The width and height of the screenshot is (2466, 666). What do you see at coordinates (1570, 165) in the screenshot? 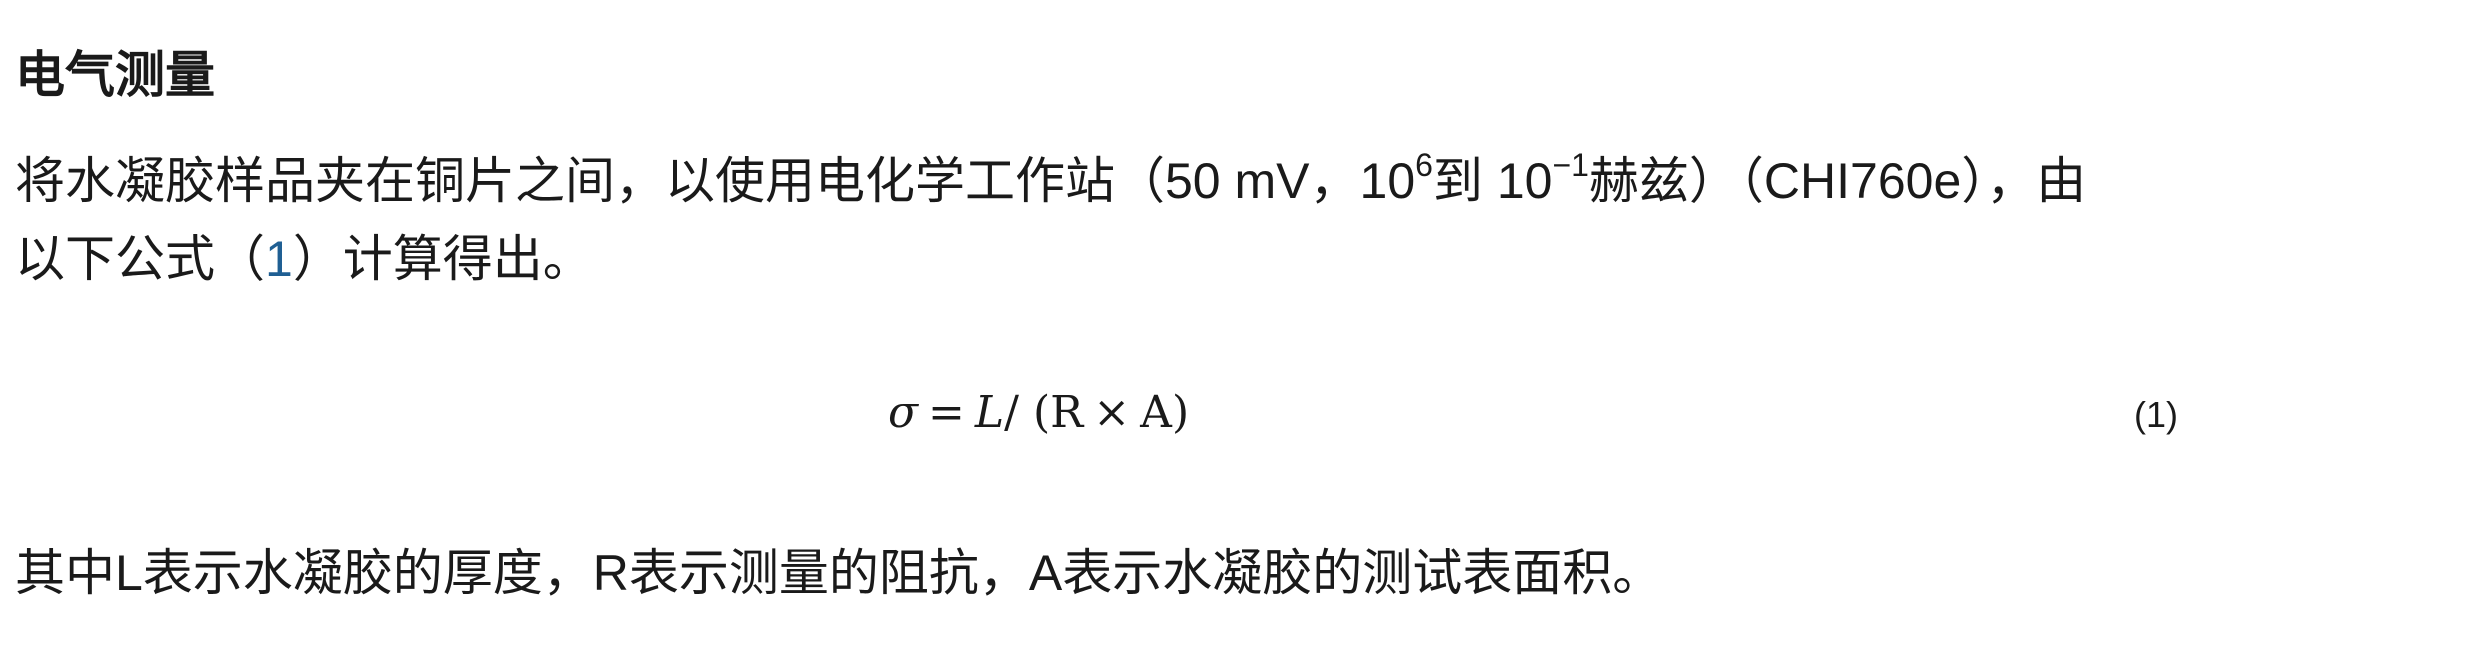
I see `exponent-minus-1: −1` at bounding box center [1570, 165].